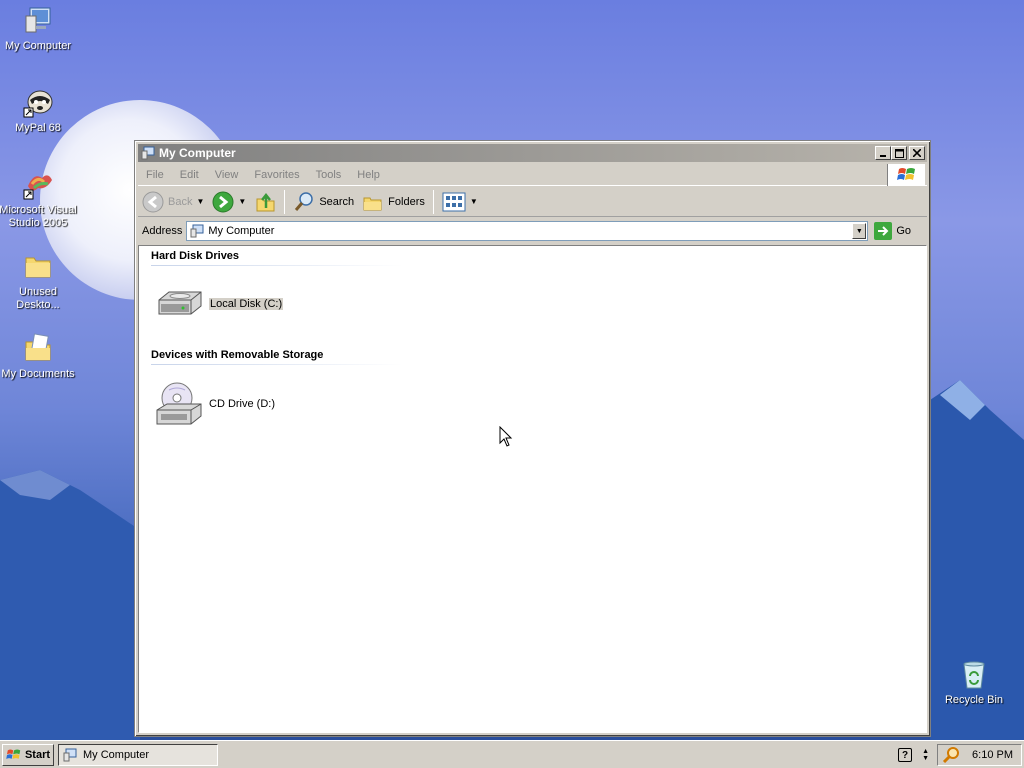  Describe the element at coordinates (242, 404) in the screenshot. I see `drive-label: CD Drive (D:)` at that location.